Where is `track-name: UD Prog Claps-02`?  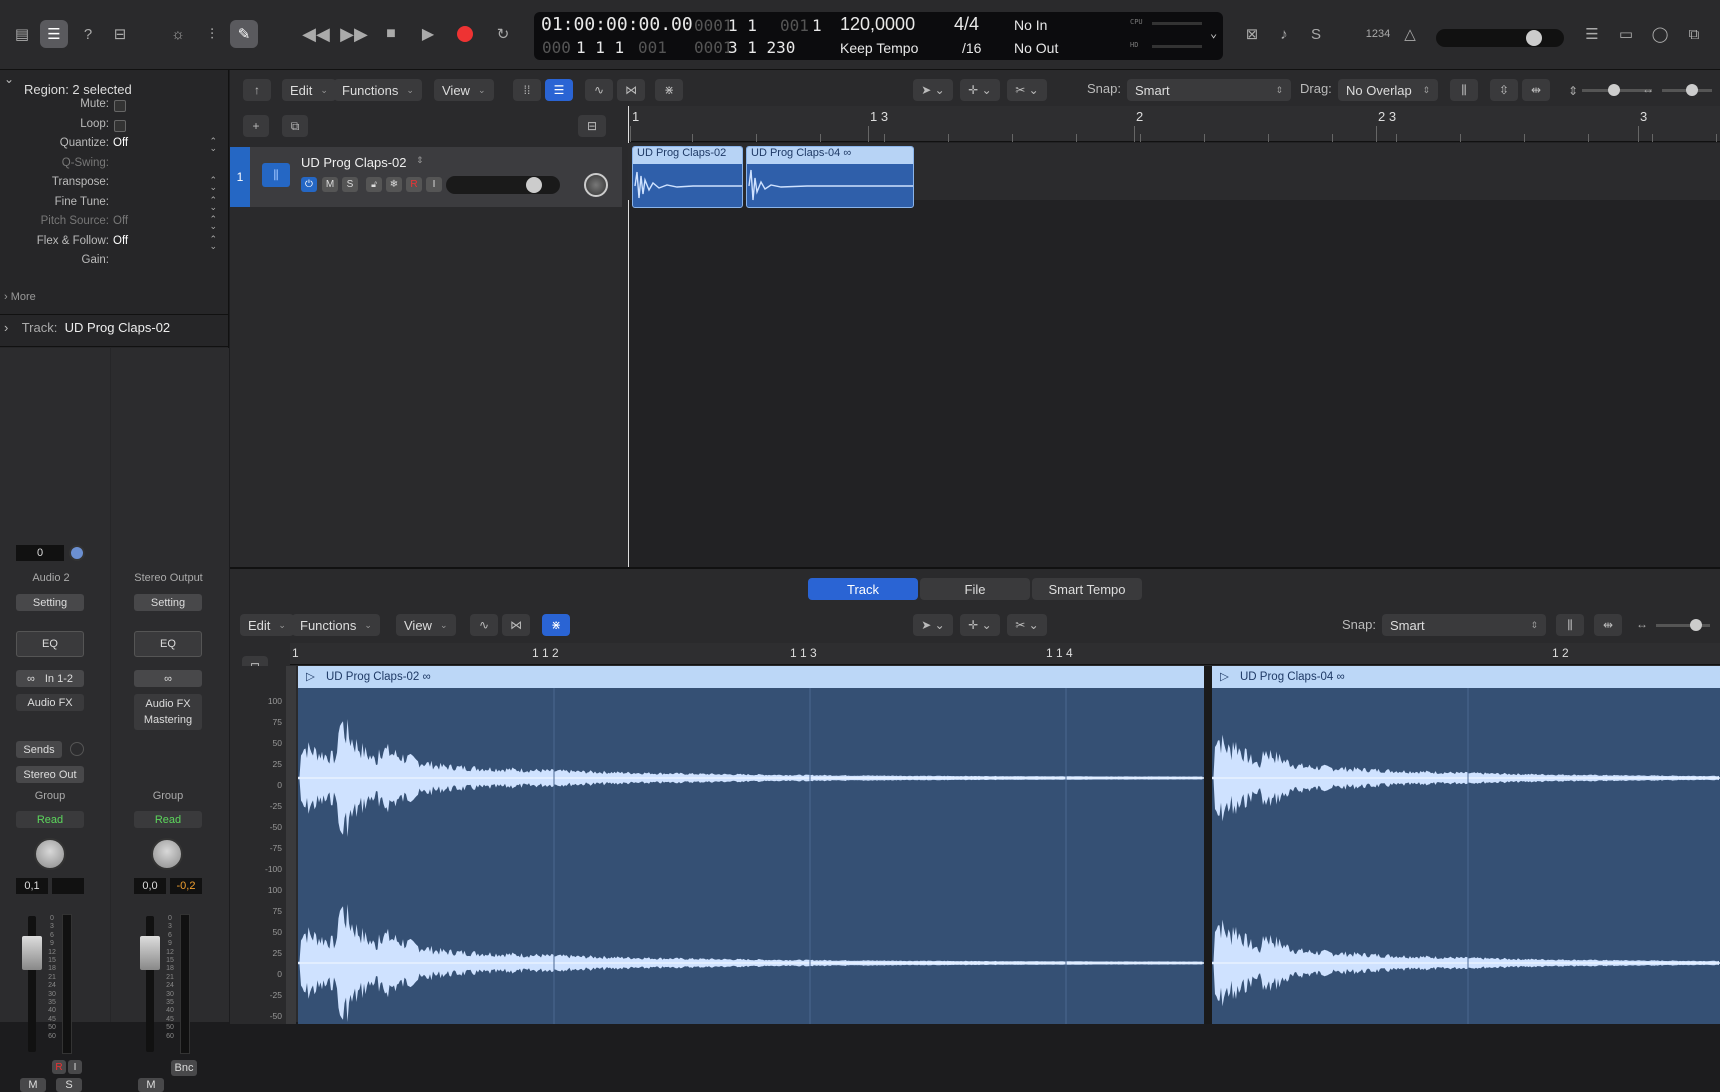
track-name: UD Prog Claps-02 is located at coordinates (354, 162).